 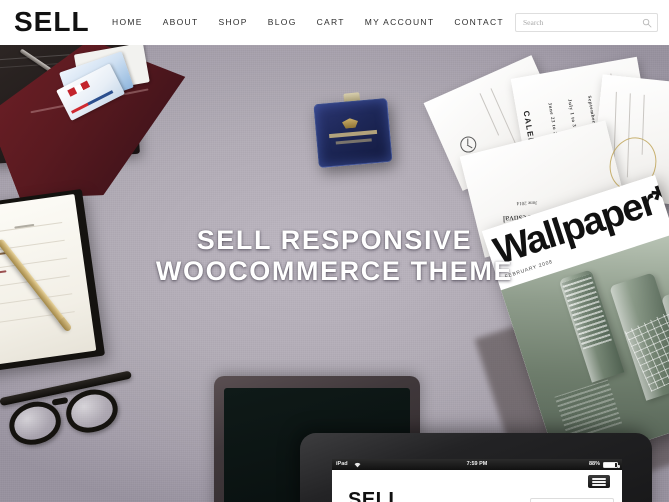 I want to click on nav-item-shop: SHOP, so click(x=232, y=22).